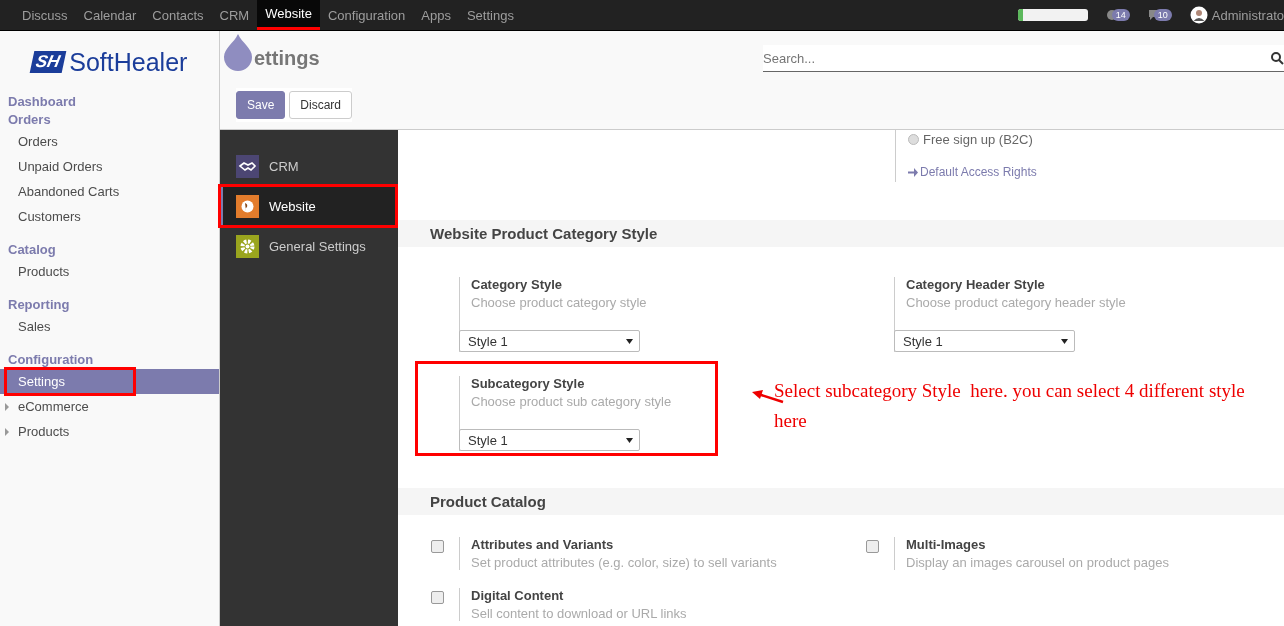 The image size is (1284, 626). Describe the element at coordinates (288, 15) in the screenshot. I see `menu-item: Website` at that location.